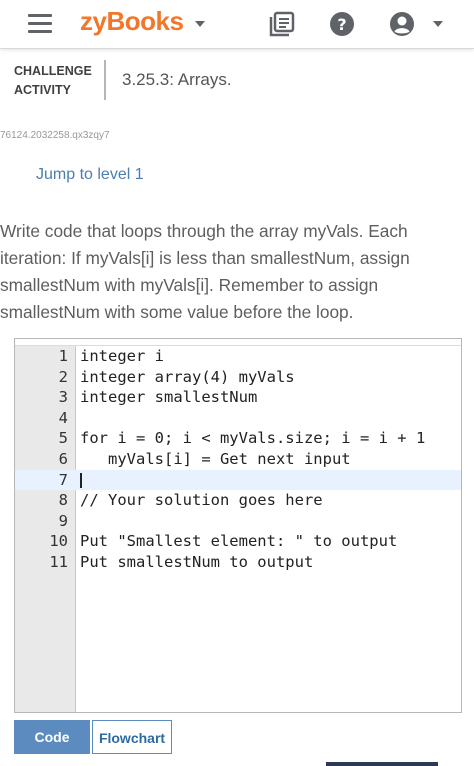 The image size is (474, 766). Describe the element at coordinates (63, 458) in the screenshot. I see `line-number: 6` at that location.